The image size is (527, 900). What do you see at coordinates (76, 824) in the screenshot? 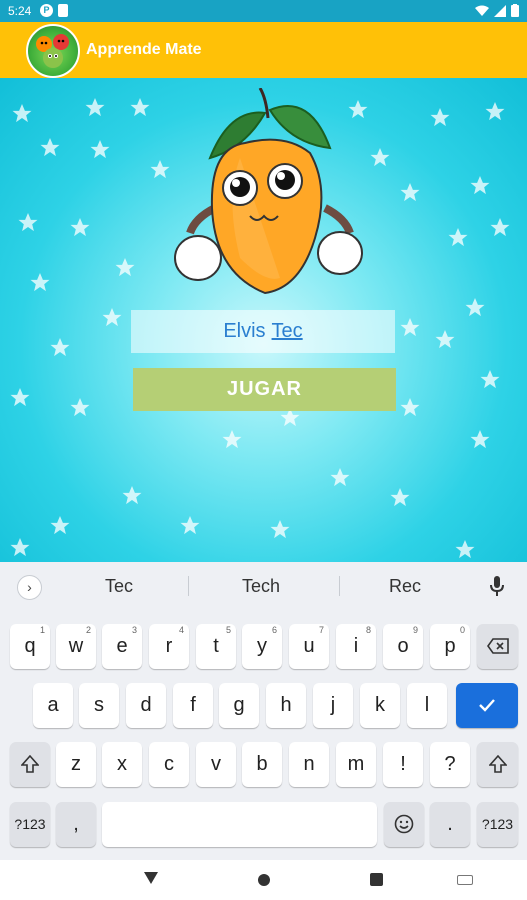
I see `comma-key: ,` at bounding box center [76, 824].